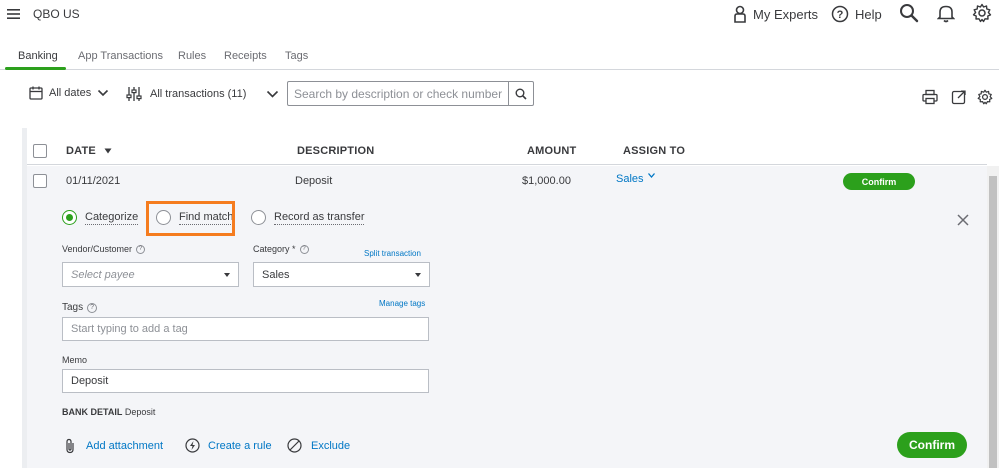 Image resolution: width=999 pixels, height=468 pixels. What do you see at coordinates (552, 151) in the screenshot?
I see `column-header-amount: AMOUNT` at bounding box center [552, 151].